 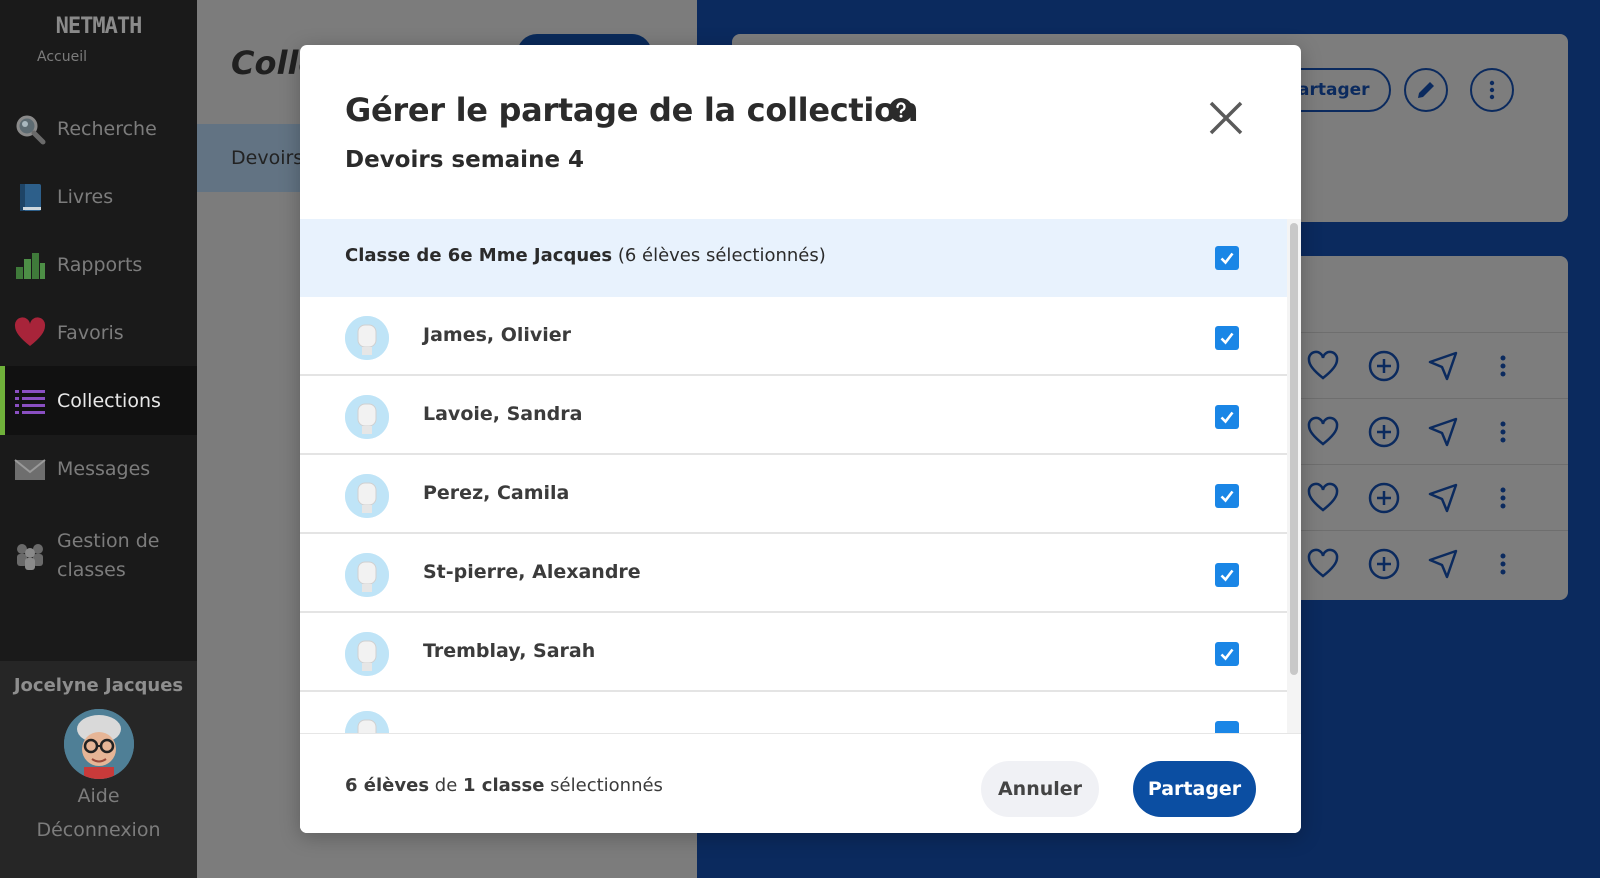 I want to click on sidebar-item-rapports: Rapports, so click(x=98, y=264).